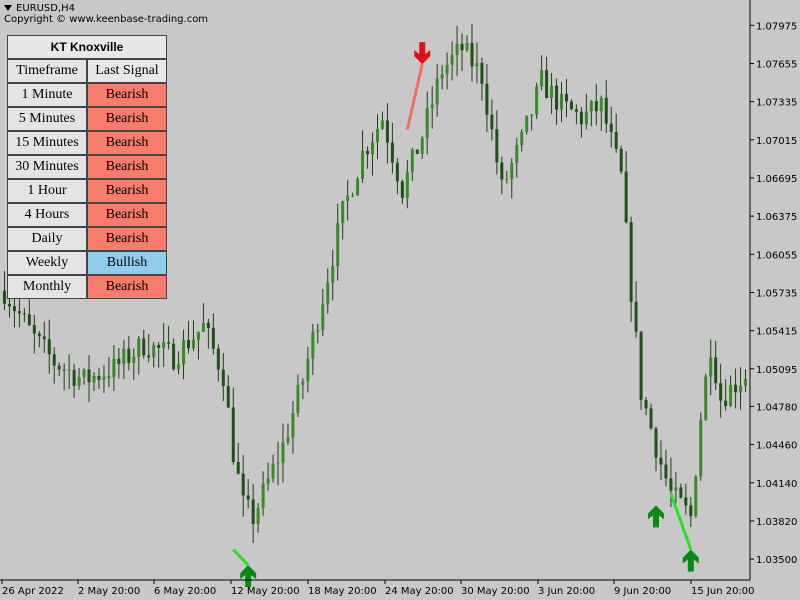 The image size is (800, 600). Describe the element at coordinates (47, 95) in the screenshot. I see `timeframe-cell: 1 Minute` at that location.